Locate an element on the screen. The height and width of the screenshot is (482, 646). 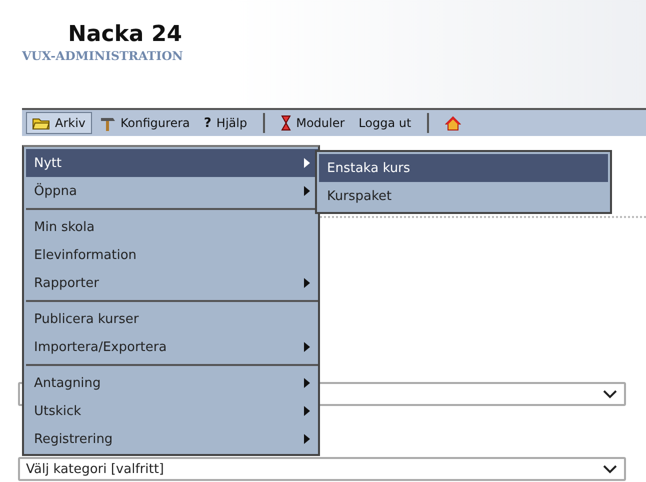
menu-item: Öppna is located at coordinates (172, 191).